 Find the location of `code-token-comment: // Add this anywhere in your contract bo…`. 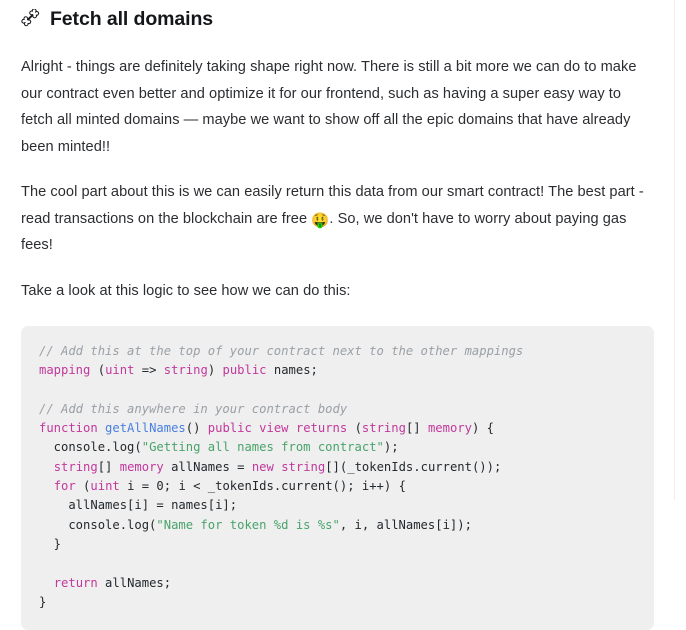

code-token-comment: // Add this anywhere in your contract bo… is located at coordinates (193, 408).